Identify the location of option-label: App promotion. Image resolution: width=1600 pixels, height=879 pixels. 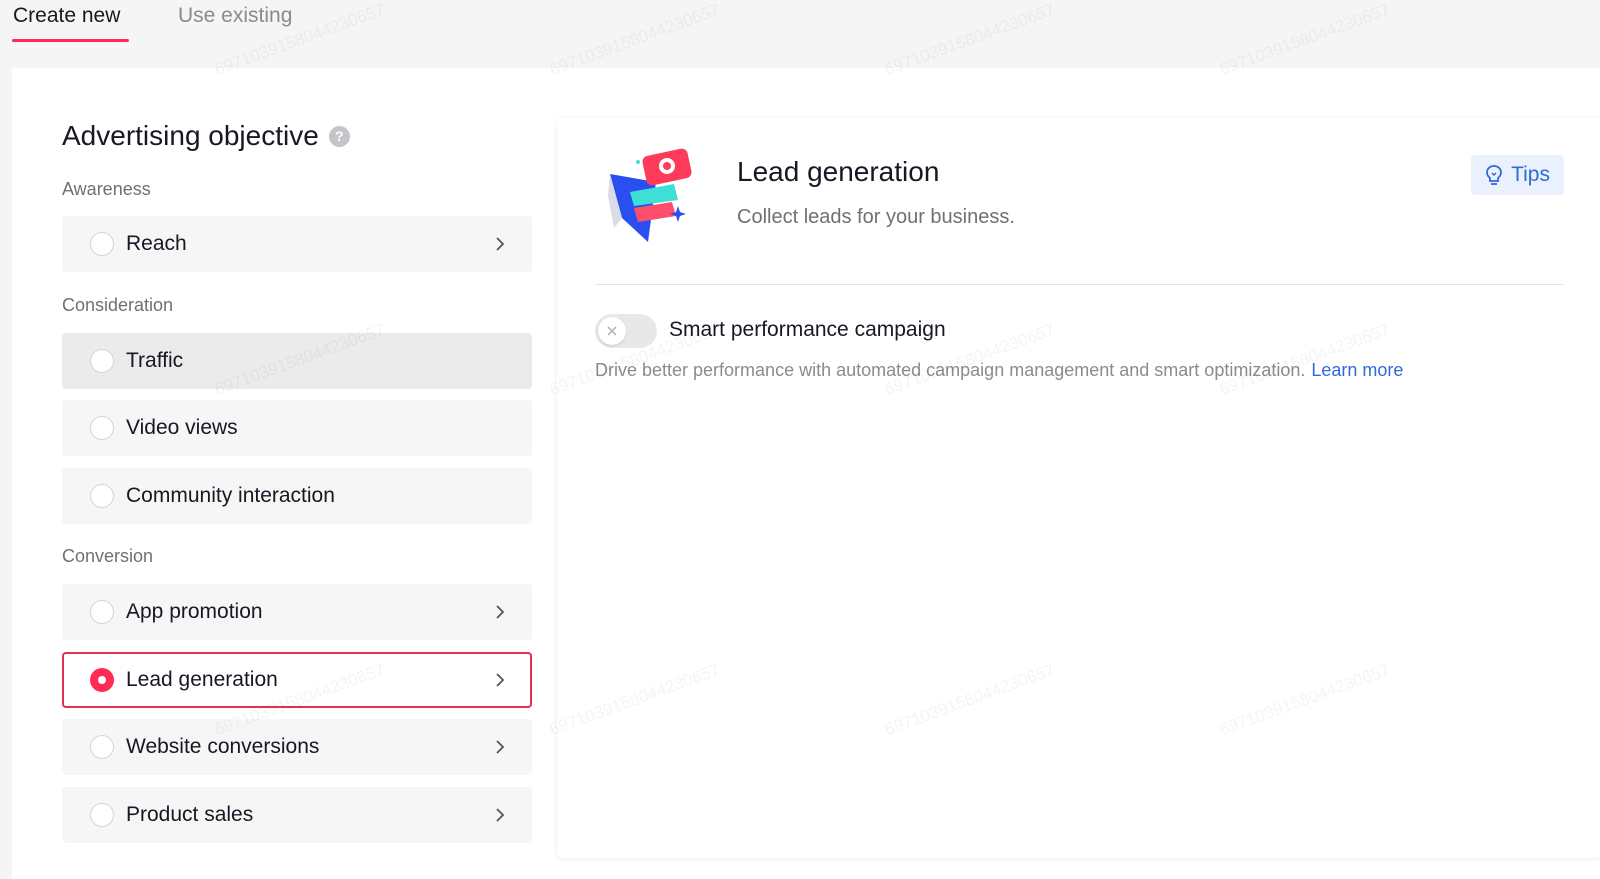
(194, 611).